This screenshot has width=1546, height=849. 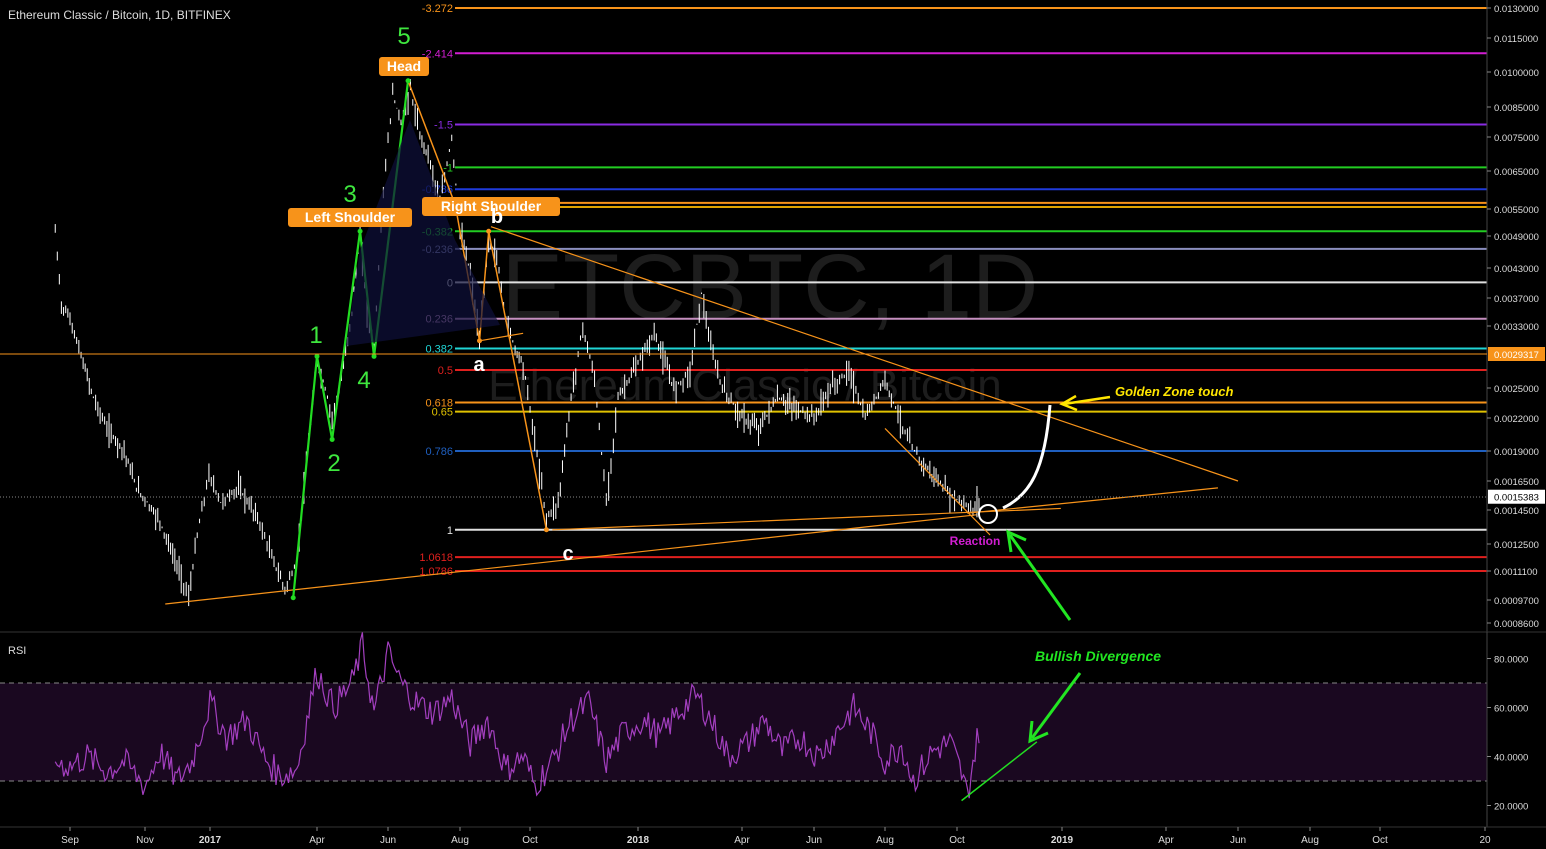 I want to click on wave-2-label: 2, so click(x=333, y=463).